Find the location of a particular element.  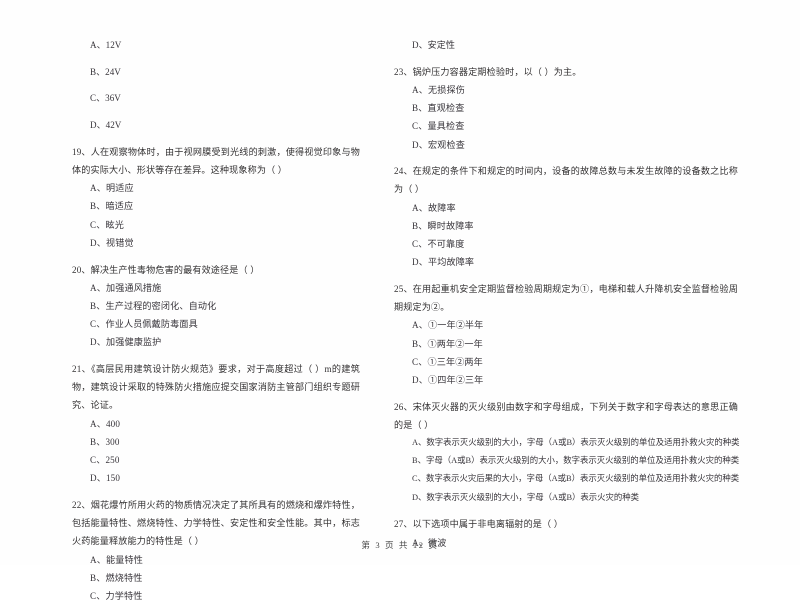

list-item: D、安定性 is located at coordinates (433, 45).